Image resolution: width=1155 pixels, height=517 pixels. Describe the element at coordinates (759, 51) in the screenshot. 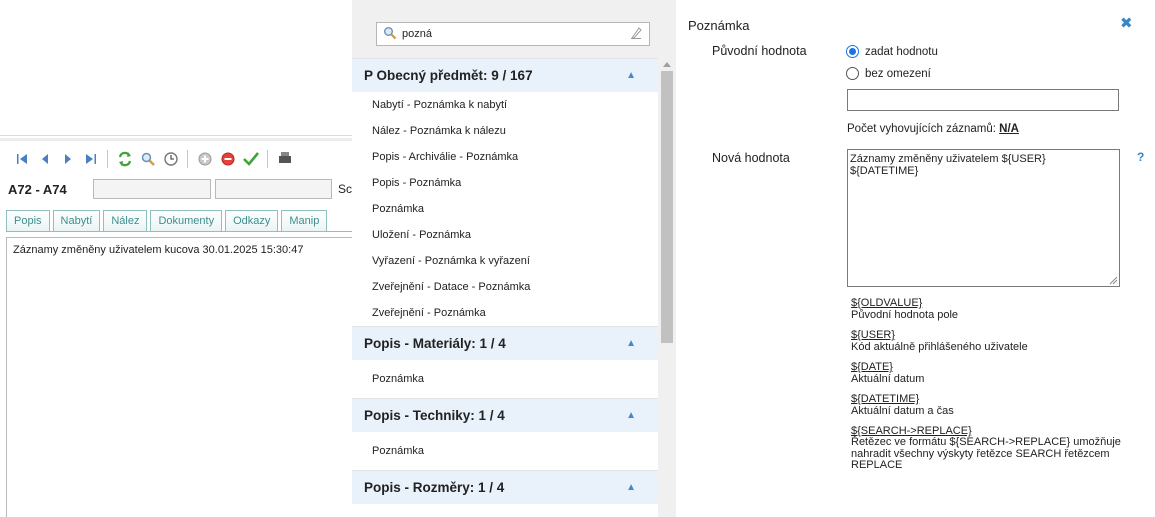

I see `old-value-label: Původní hodnota` at that location.